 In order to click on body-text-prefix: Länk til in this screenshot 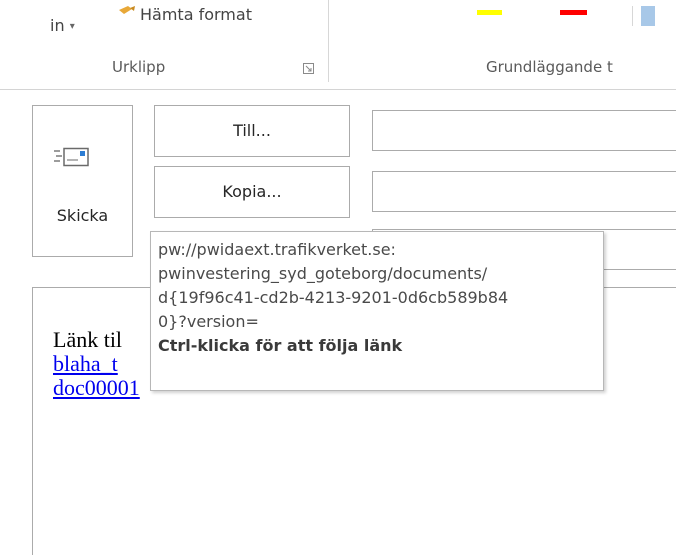, I will do `click(88, 339)`.